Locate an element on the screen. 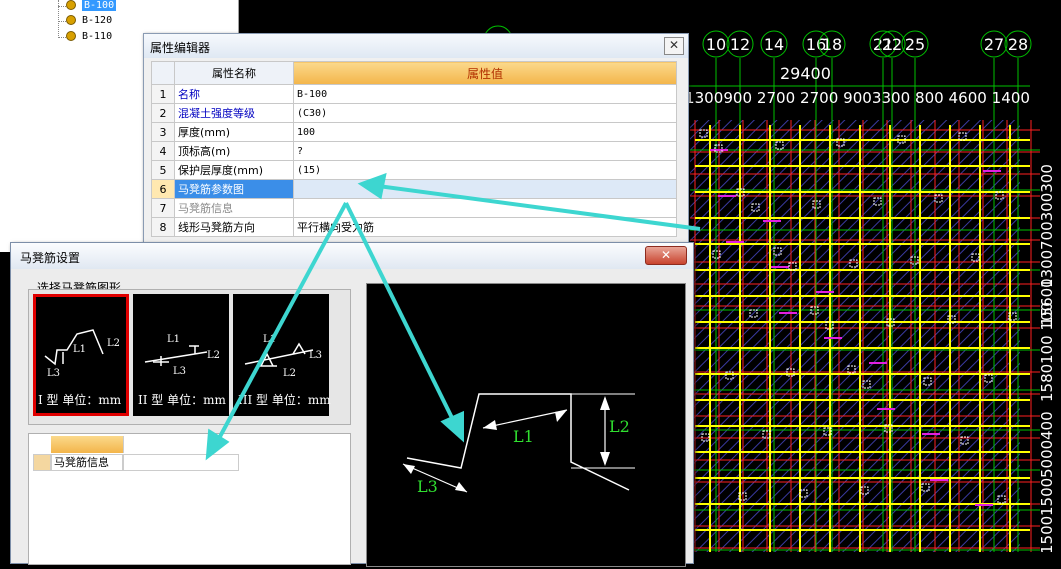  arrow-to-info-grid is located at coordinates (281, 323).